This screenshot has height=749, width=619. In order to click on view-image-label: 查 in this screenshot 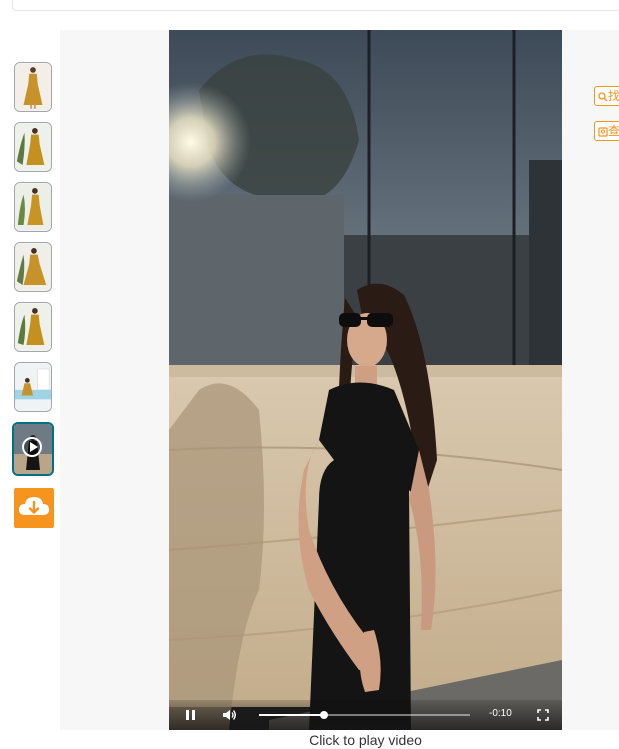, I will do `click(613, 131)`.